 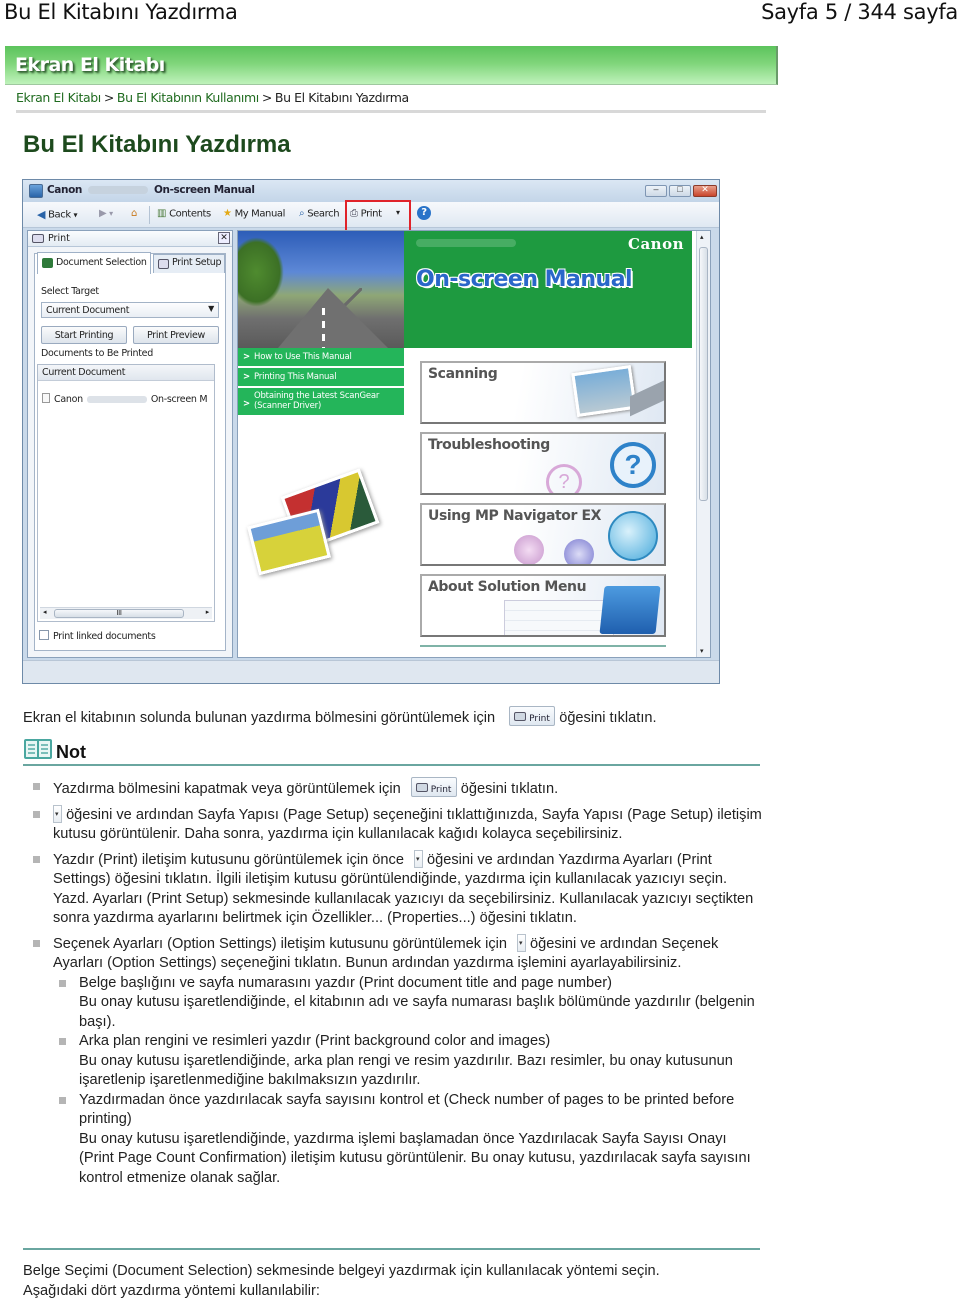 I want to click on window-titlebar: CanonOn-screen Manual – □ ✕, so click(x=371, y=191).